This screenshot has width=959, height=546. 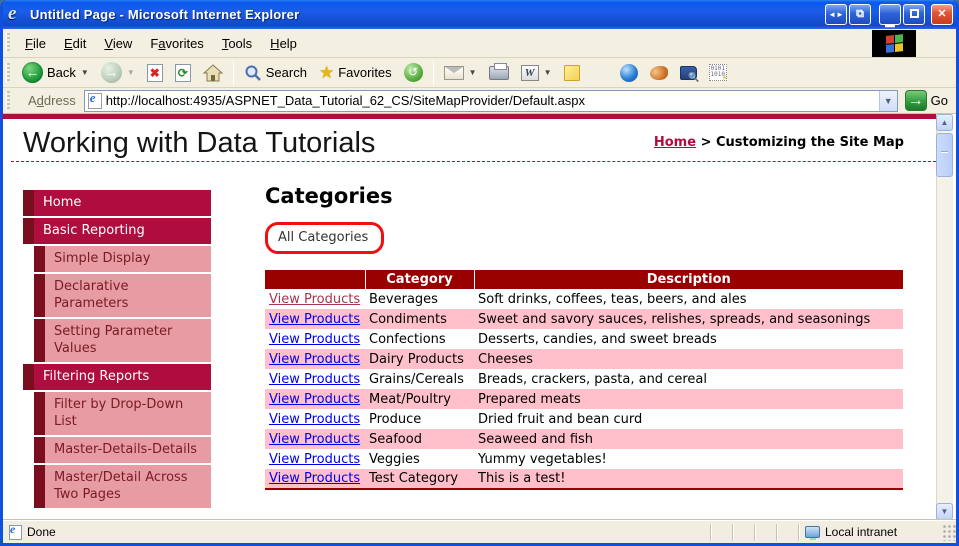 I want to click on forward-button: → ▼, so click(x=118, y=73).